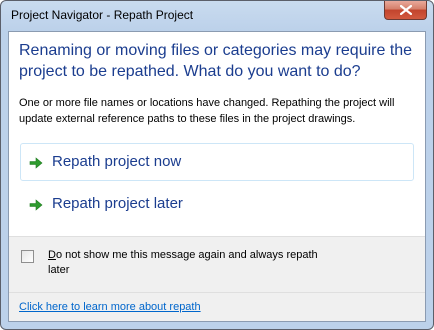 The width and height of the screenshot is (434, 330). I want to click on close-icon, so click(406, 10).